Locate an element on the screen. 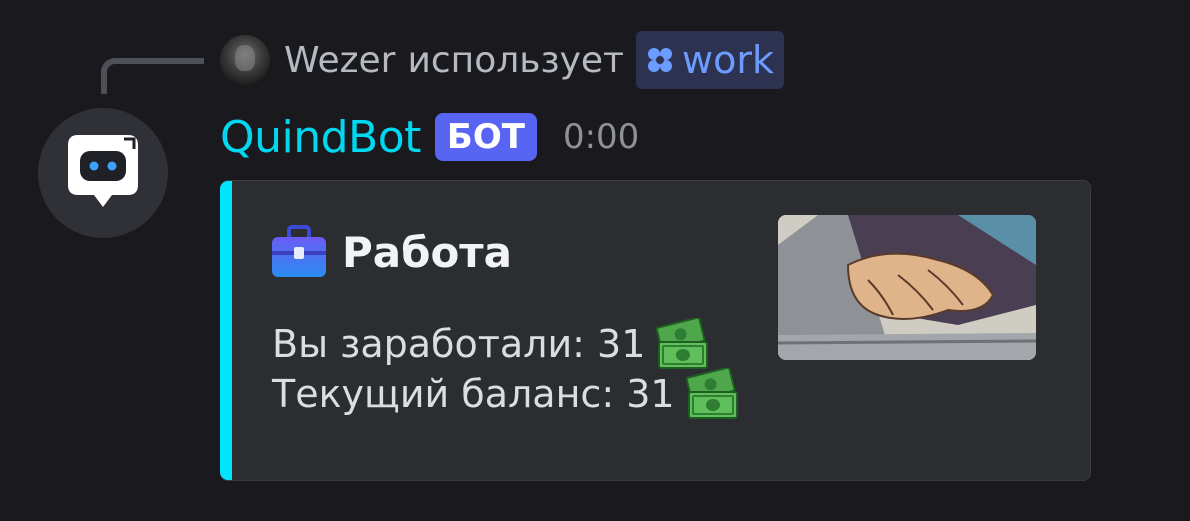 This screenshot has height=521, width=1190. slash-command-icon is located at coordinates (660, 60).